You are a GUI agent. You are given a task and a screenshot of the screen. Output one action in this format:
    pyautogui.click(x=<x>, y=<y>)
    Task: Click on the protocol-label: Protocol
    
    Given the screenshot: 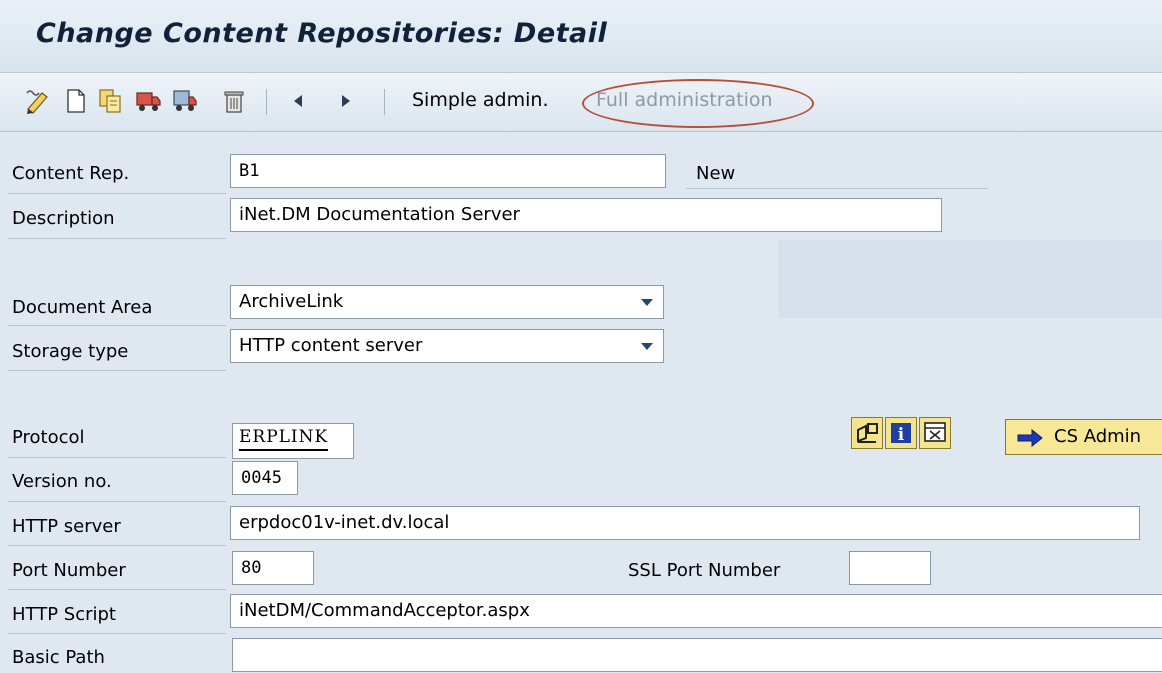 What is the action you would take?
    pyautogui.click(x=48, y=437)
    